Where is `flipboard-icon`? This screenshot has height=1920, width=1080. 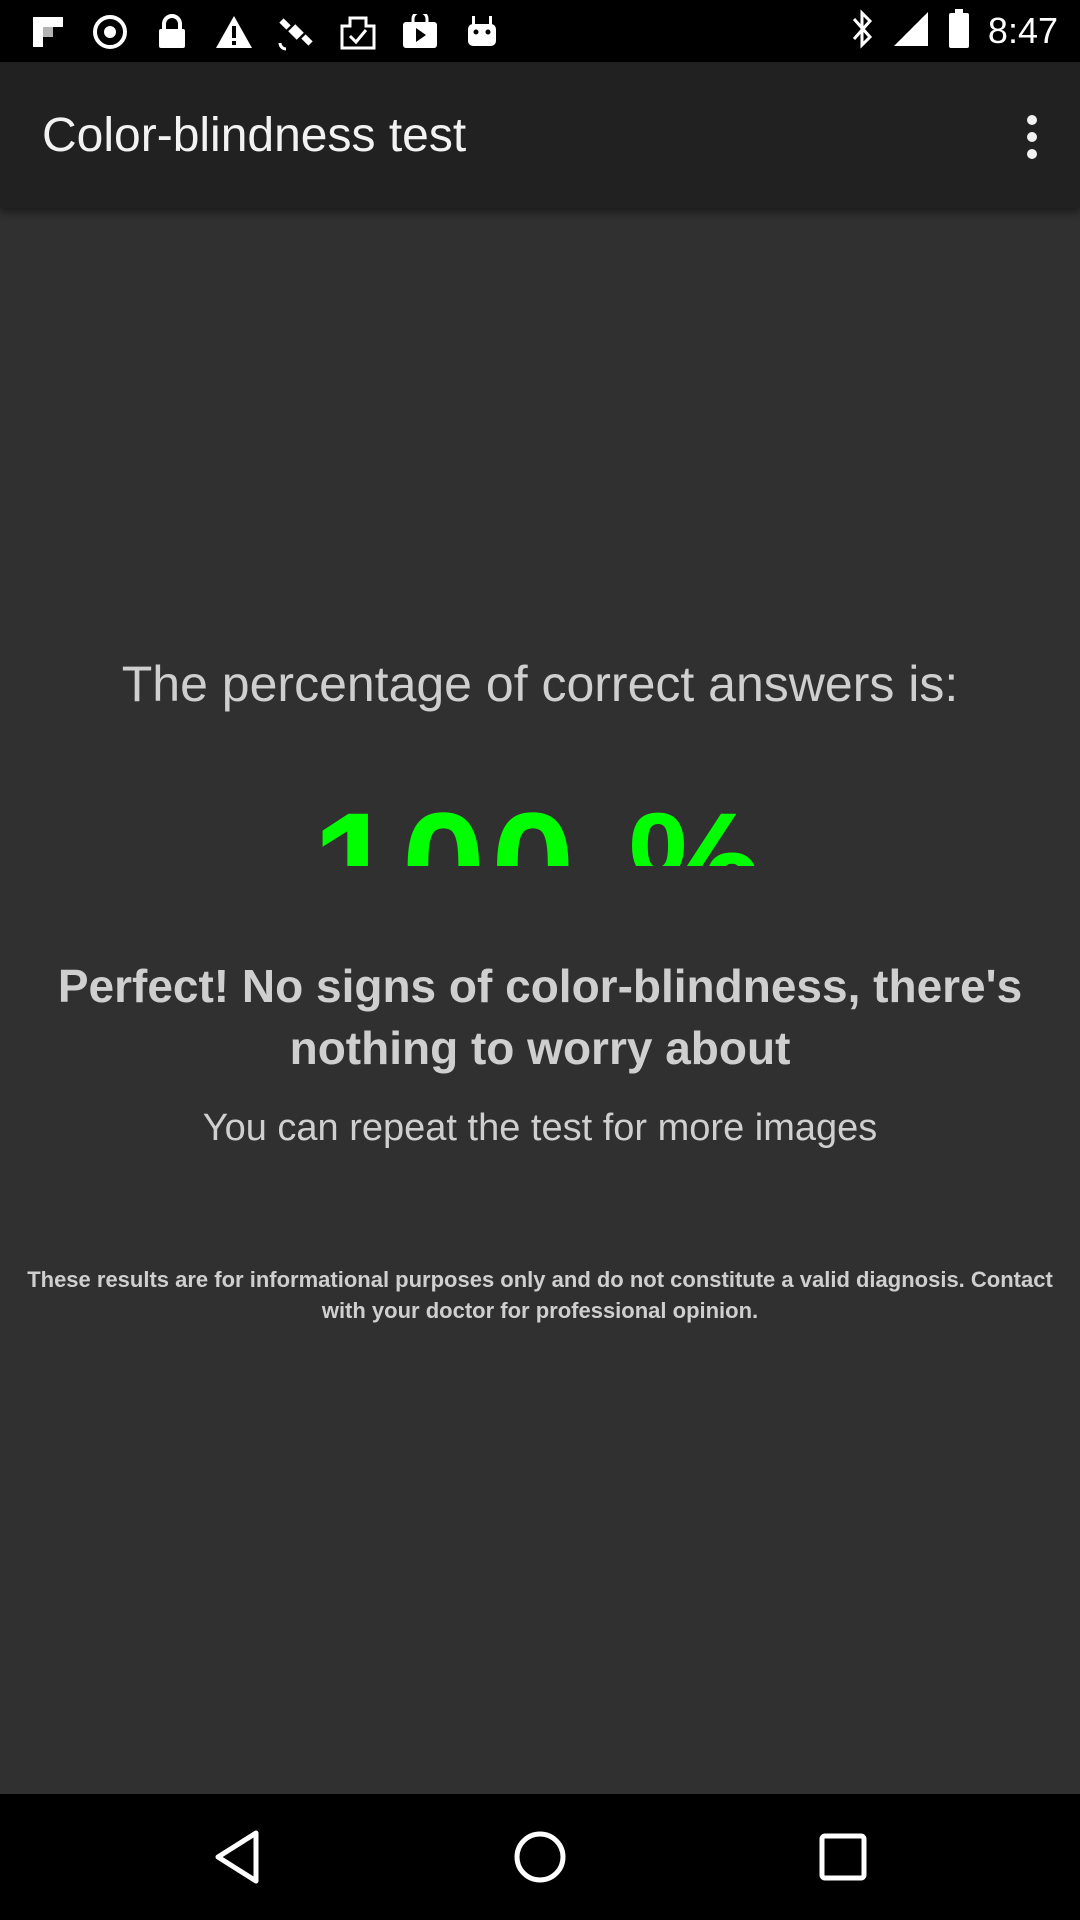
flipboard-icon is located at coordinates (48, 32).